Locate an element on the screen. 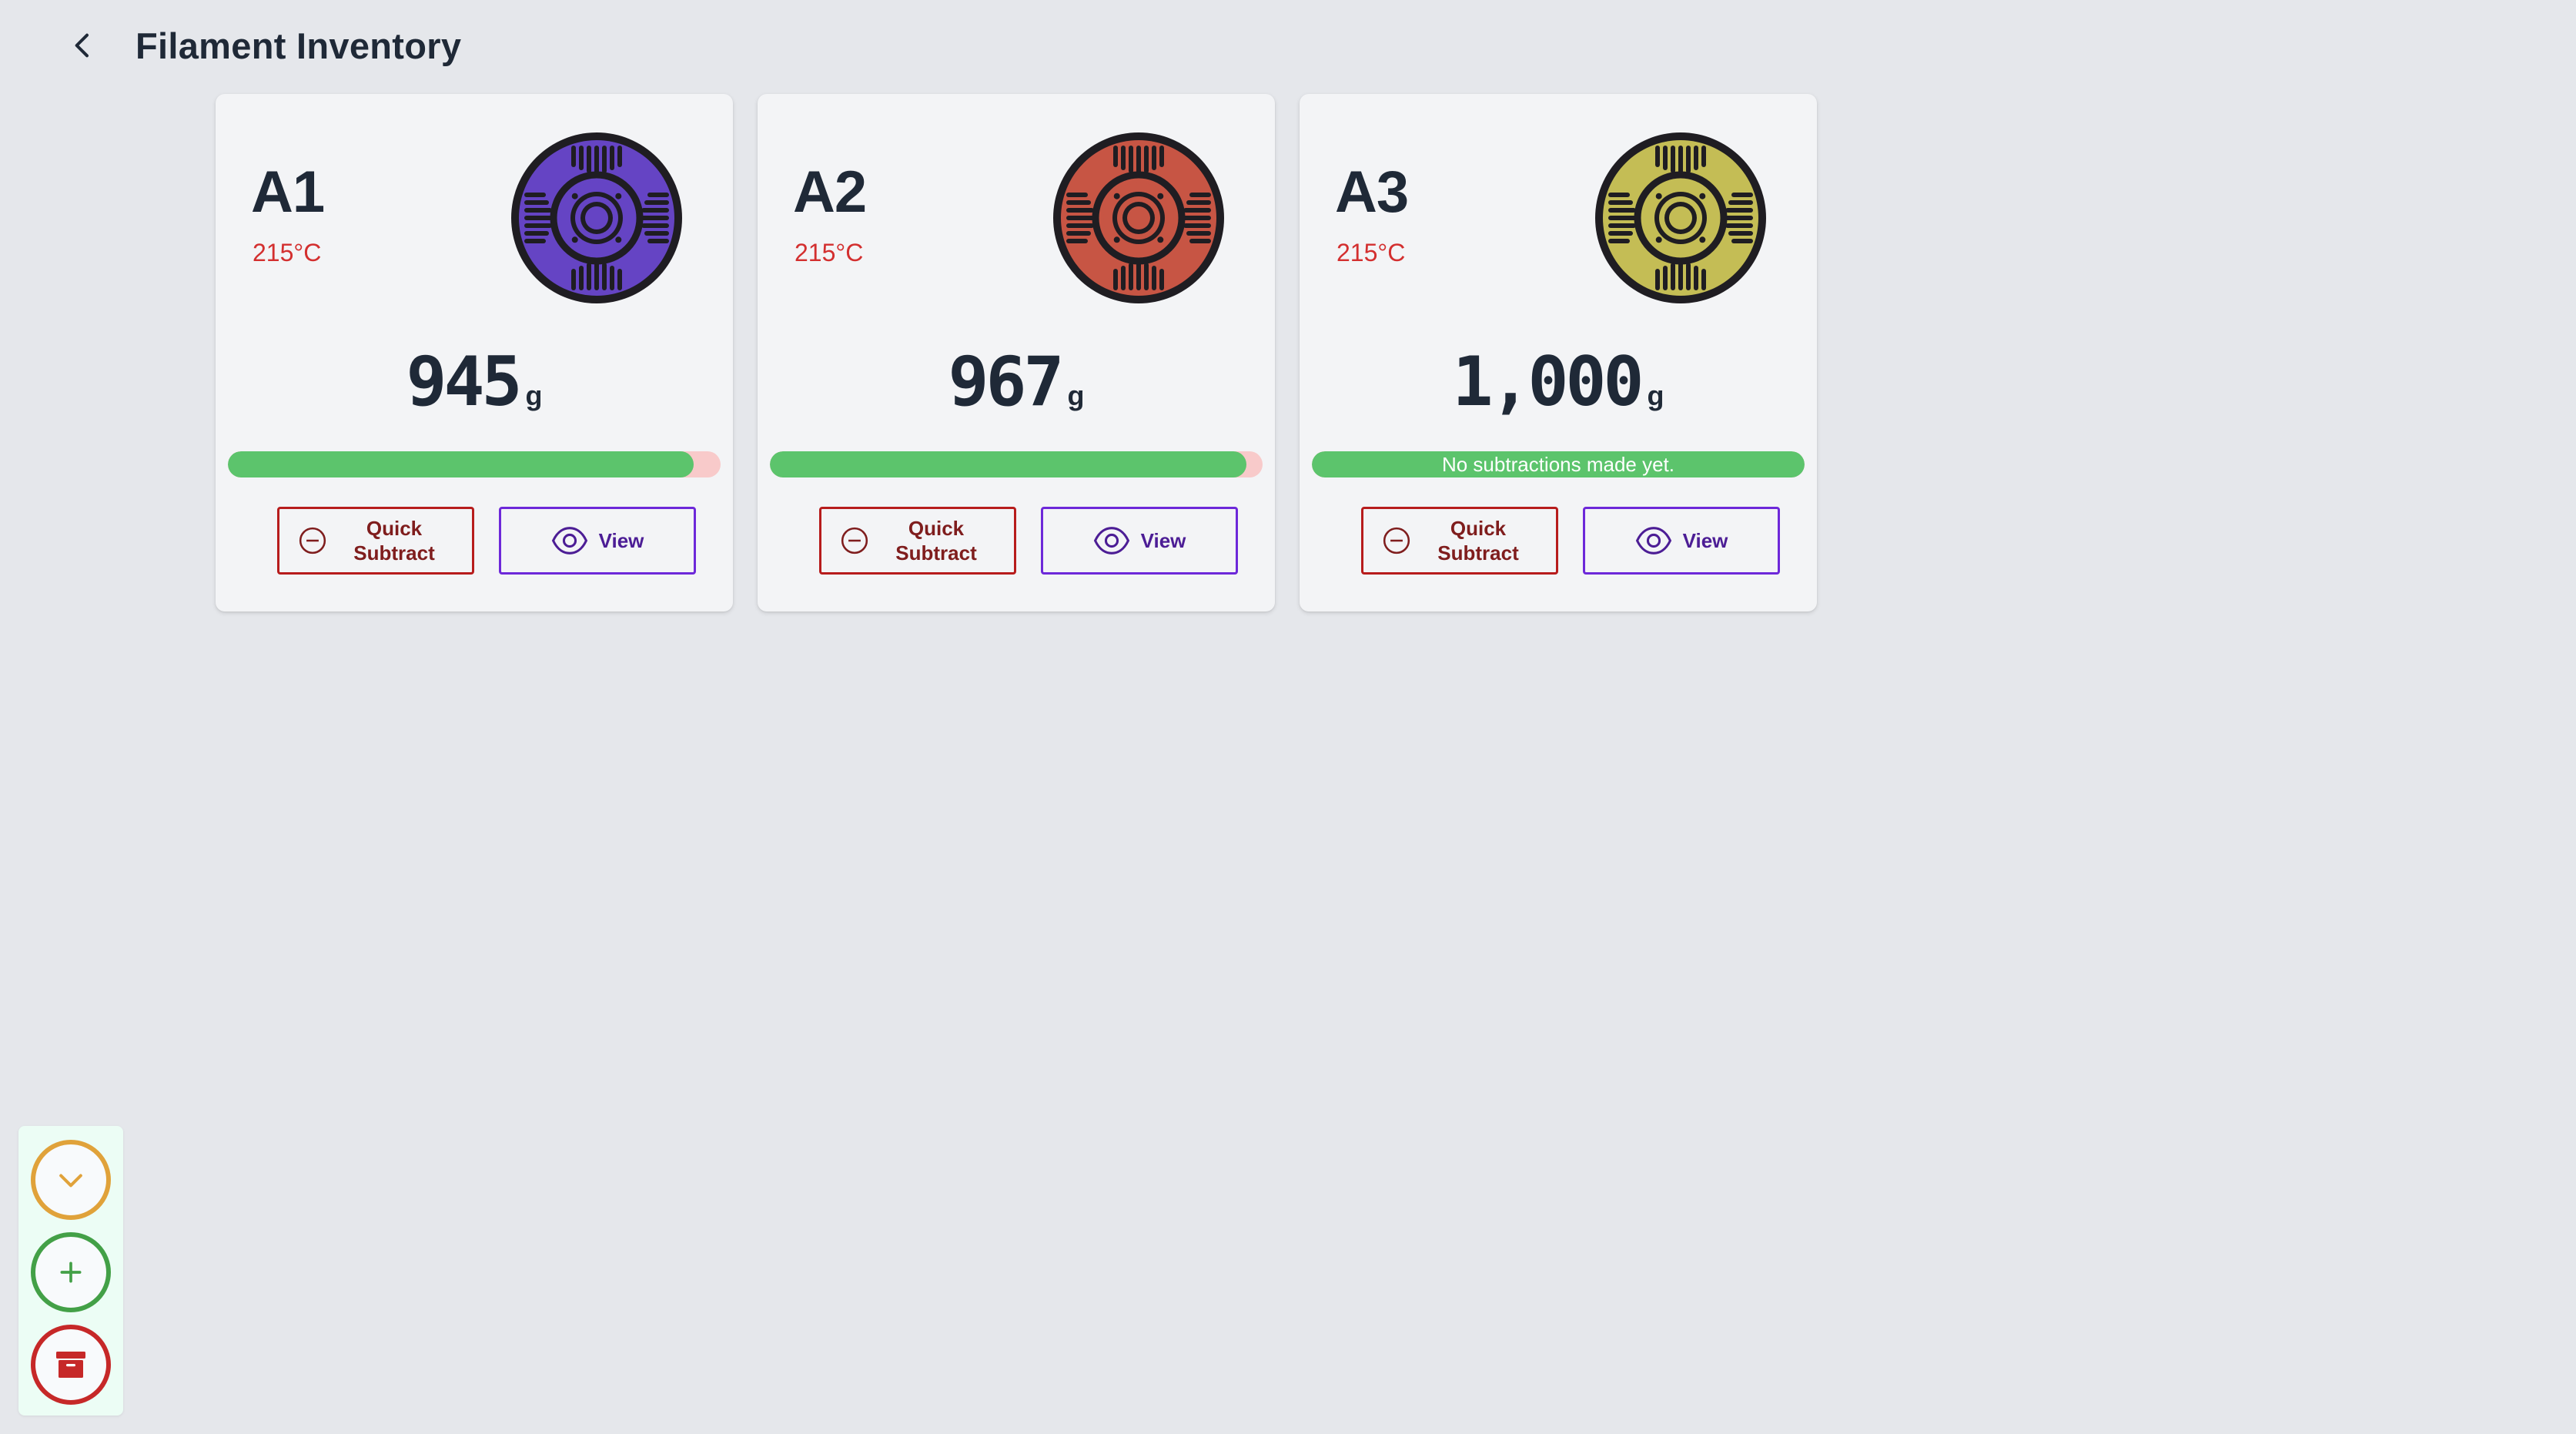 The image size is (2576, 1434). collapse-button is located at coordinates (71, 1180).